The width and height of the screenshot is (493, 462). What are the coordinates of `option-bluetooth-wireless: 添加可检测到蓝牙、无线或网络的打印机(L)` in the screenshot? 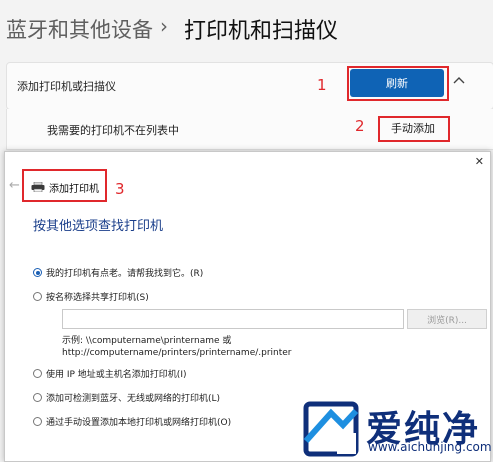 It's located at (126, 397).